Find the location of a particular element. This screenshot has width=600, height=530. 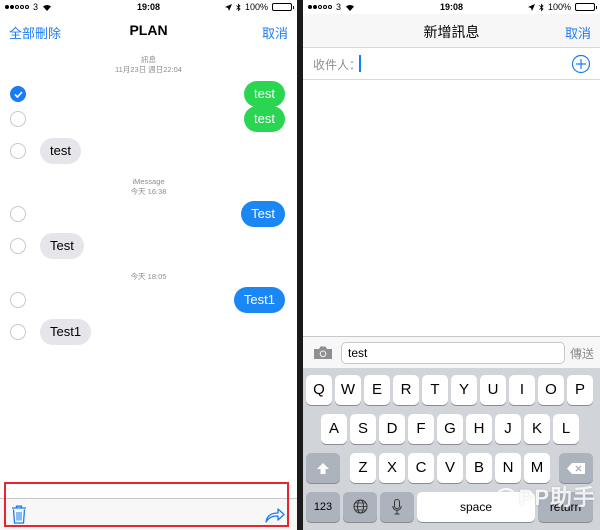

dictation-key is located at coordinates (397, 507).